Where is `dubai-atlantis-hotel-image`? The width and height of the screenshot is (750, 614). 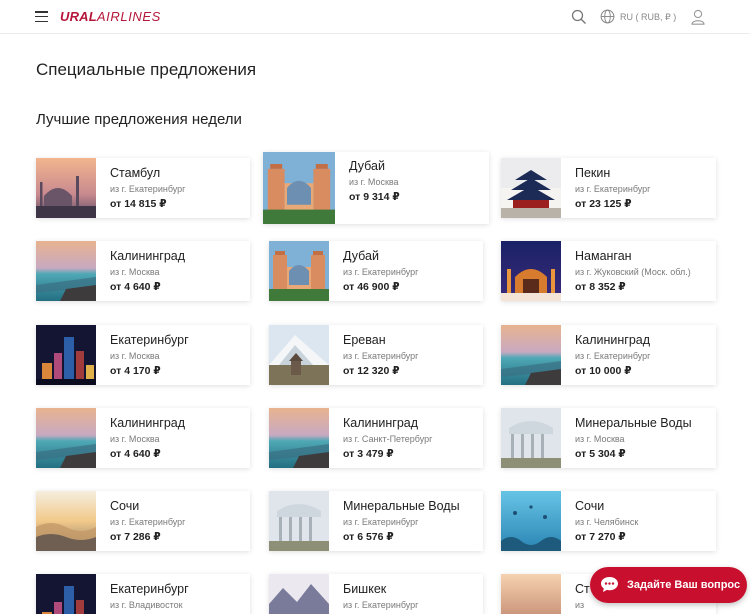
dubai-atlantis-hotel-image is located at coordinates (299, 271).